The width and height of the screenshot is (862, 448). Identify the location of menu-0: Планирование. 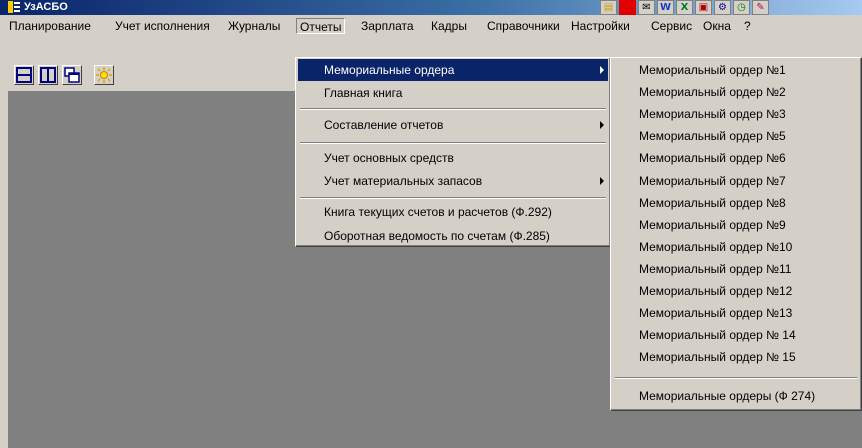
(50, 26).